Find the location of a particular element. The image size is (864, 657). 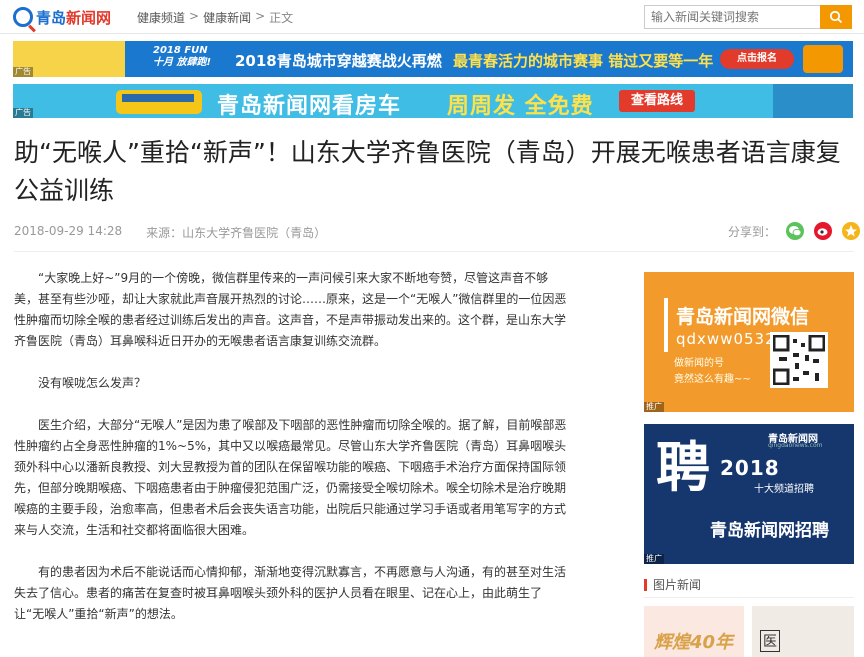

search-box is located at coordinates (748, 17).